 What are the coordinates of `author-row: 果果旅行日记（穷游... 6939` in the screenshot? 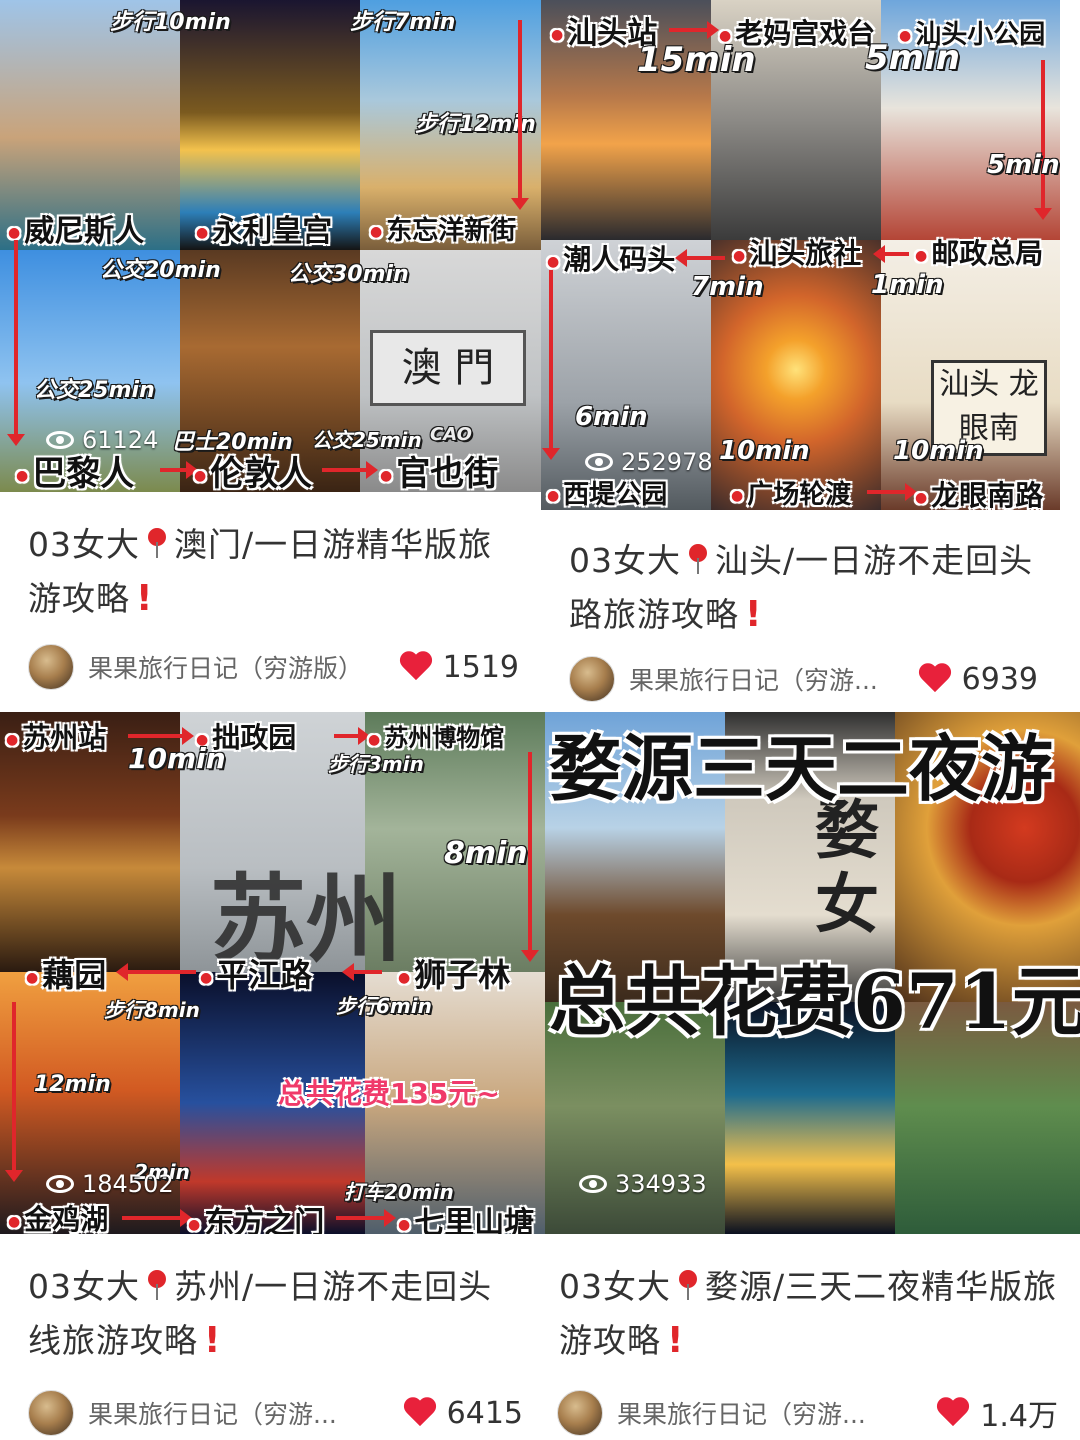 It's located at (803, 679).